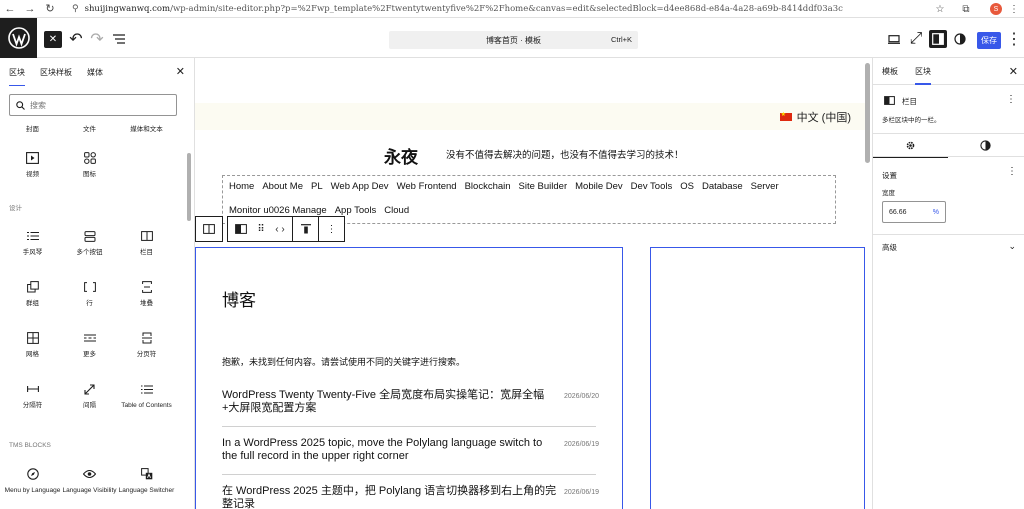 The height and width of the screenshot is (509, 1024). I want to click on close-inserter-button: ✕, so click(53, 39).